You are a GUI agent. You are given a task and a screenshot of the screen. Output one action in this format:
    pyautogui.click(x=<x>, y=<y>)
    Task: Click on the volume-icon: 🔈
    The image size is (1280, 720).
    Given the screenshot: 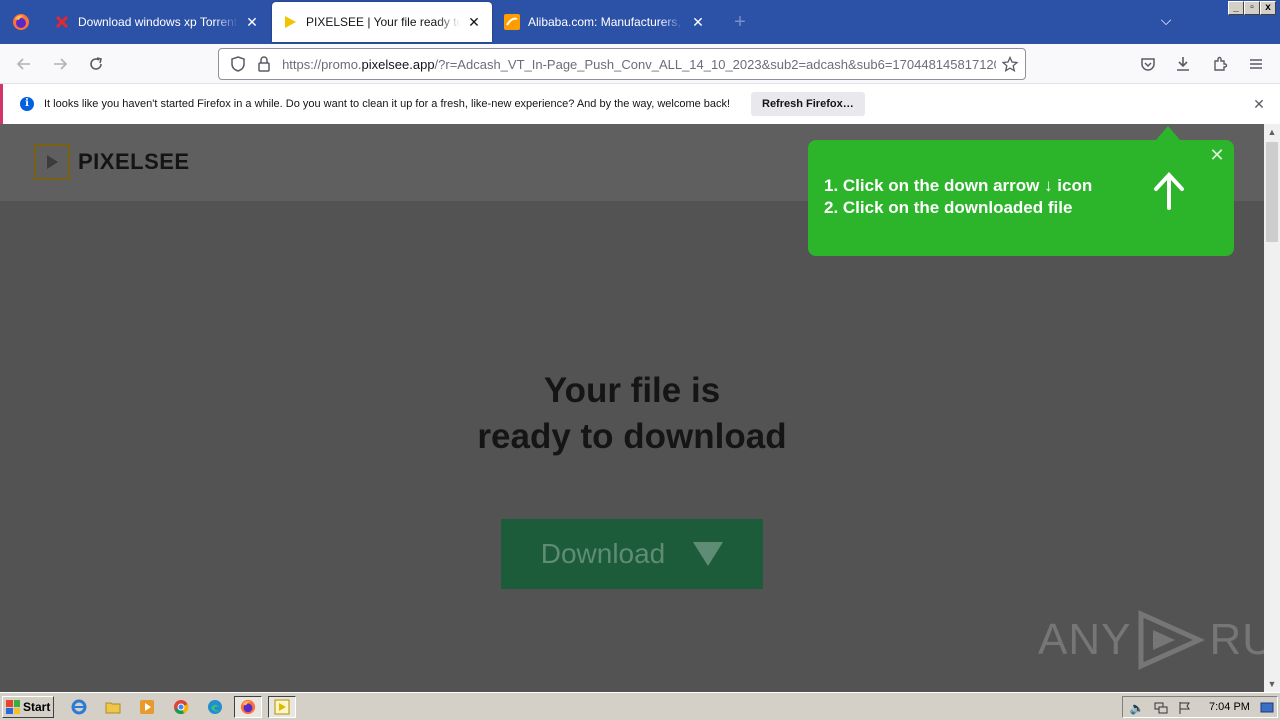 What is the action you would take?
    pyautogui.click(x=1137, y=708)
    